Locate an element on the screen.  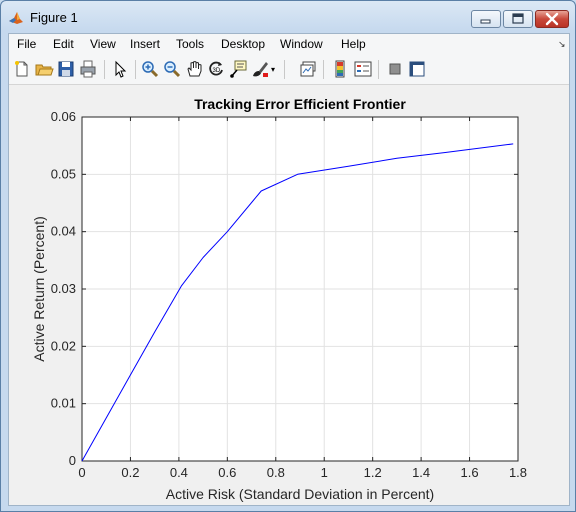
save-icon is located at coordinates (66, 69).